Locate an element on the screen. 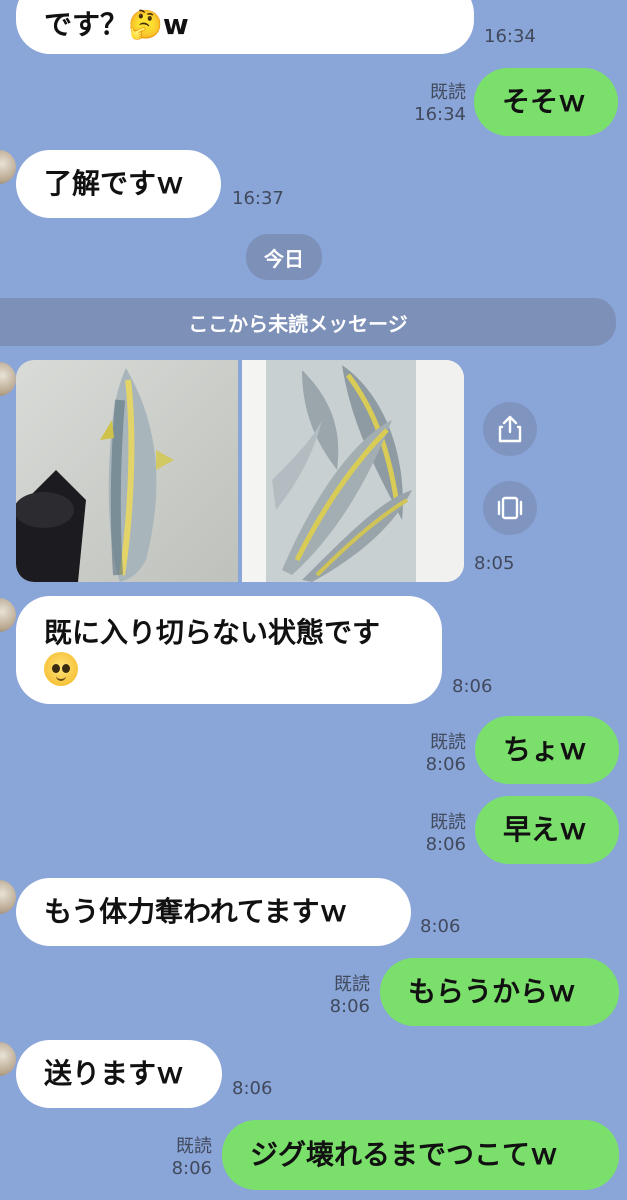 The image size is (627, 1200). message-text: ジグ壊れるまでつこてｗ is located at coordinates (404, 1154).